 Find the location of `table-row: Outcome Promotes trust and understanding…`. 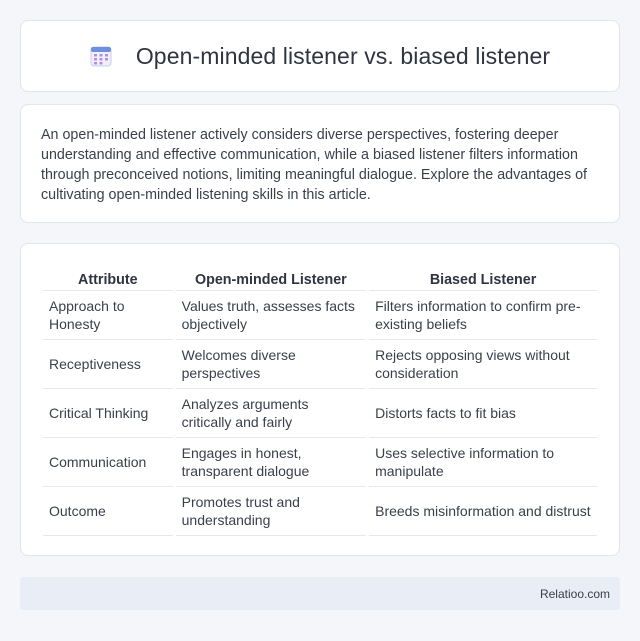

table-row: Outcome Promotes trust and understanding… is located at coordinates (320, 511).